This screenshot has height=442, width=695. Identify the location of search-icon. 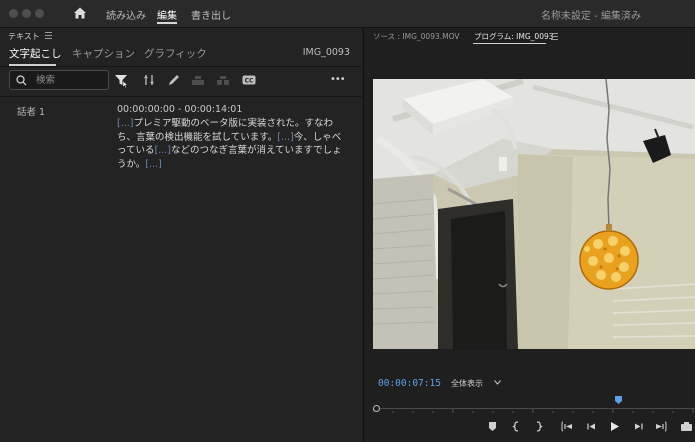
(21, 80).